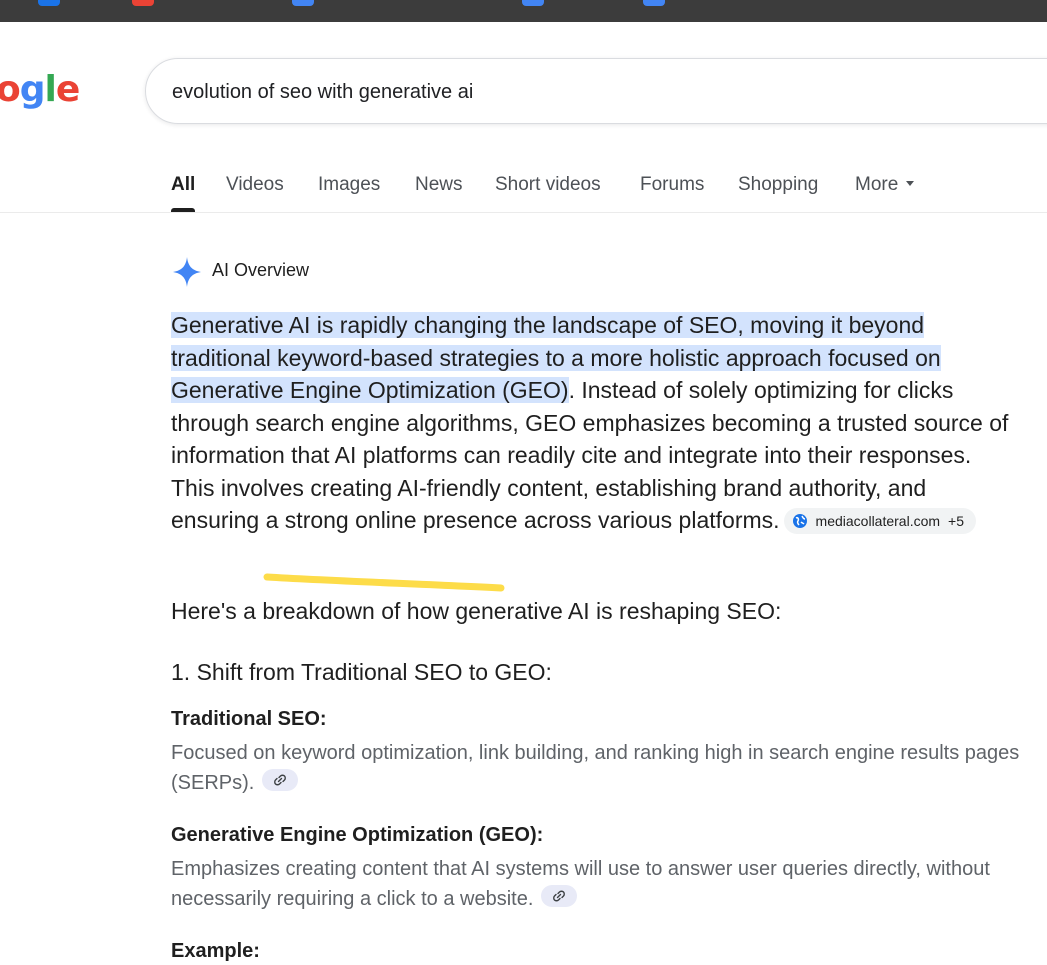 This screenshot has width=1047, height=965. I want to click on search-box, so click(596, 91).